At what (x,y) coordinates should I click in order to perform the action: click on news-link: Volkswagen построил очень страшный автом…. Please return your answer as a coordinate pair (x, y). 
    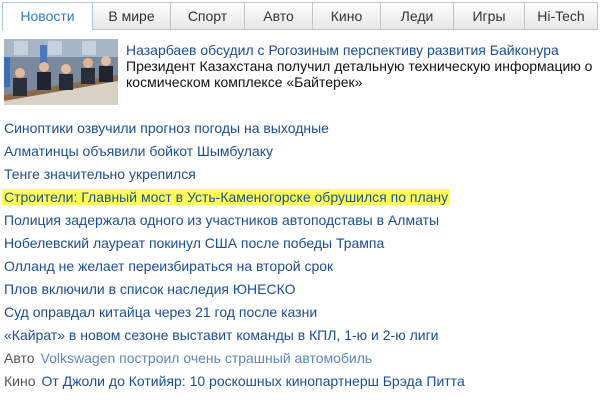
    Looking at the image, I should click on (207, 358).